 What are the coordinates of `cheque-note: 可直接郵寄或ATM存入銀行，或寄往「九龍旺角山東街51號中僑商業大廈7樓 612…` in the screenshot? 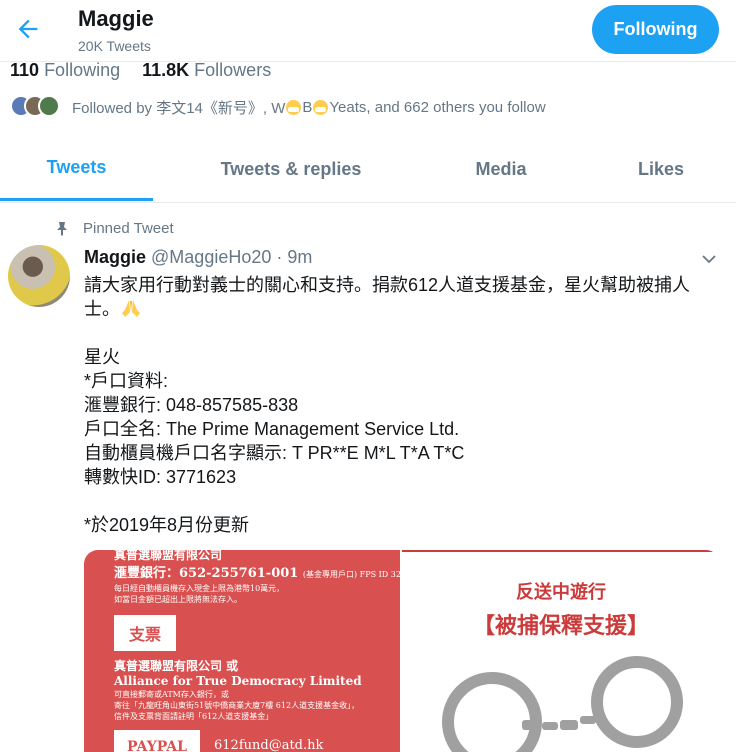 It's located at (236, 705).